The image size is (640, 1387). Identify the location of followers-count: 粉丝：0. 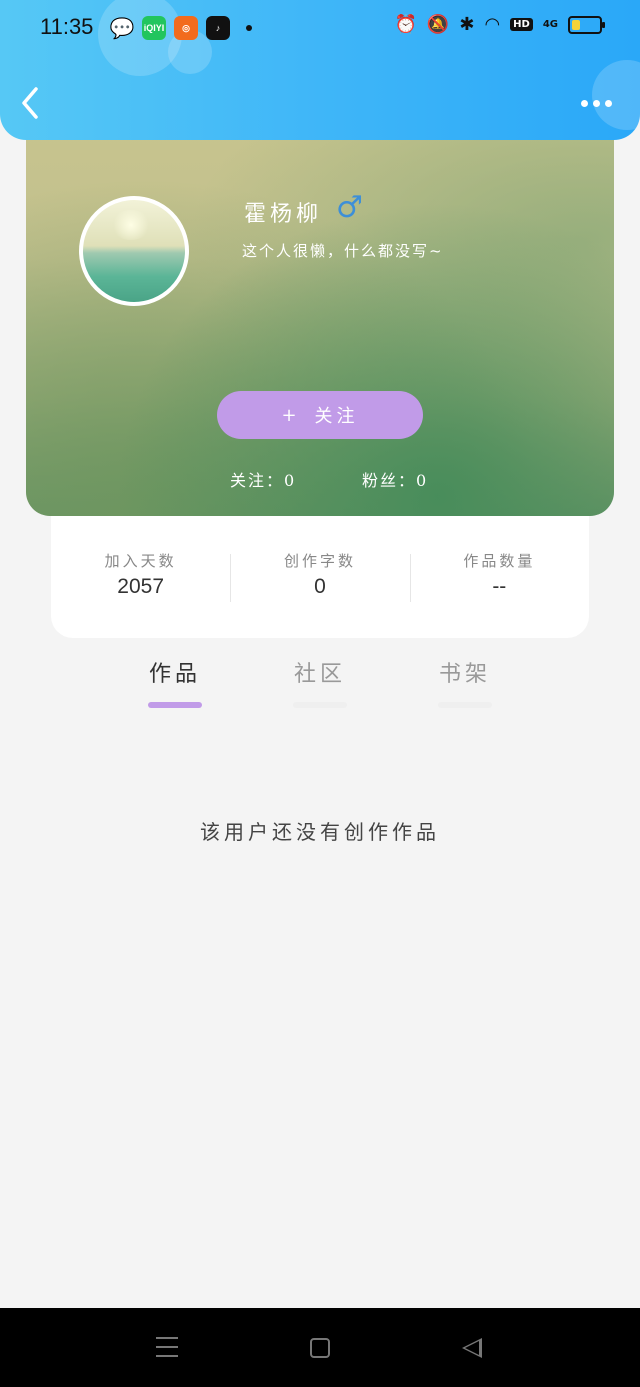
(395, 479).